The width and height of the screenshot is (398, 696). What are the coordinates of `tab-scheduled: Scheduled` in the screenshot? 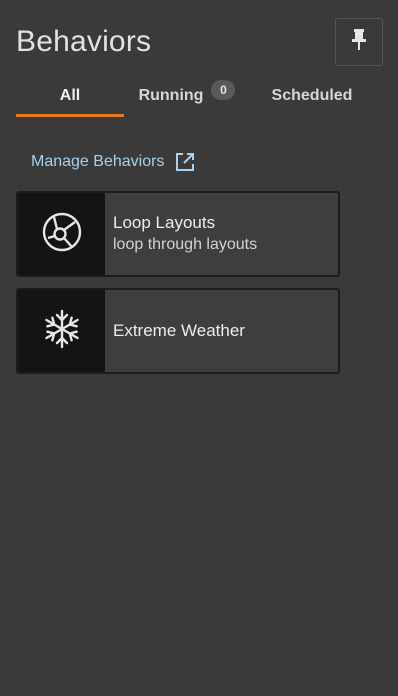 It's located at (312, 96).